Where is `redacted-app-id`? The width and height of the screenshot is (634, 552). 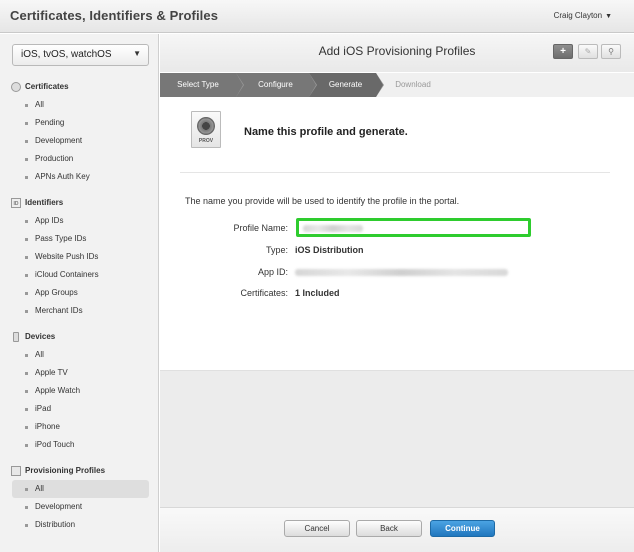
redacted-app-id is located at coordinates (401, 272).